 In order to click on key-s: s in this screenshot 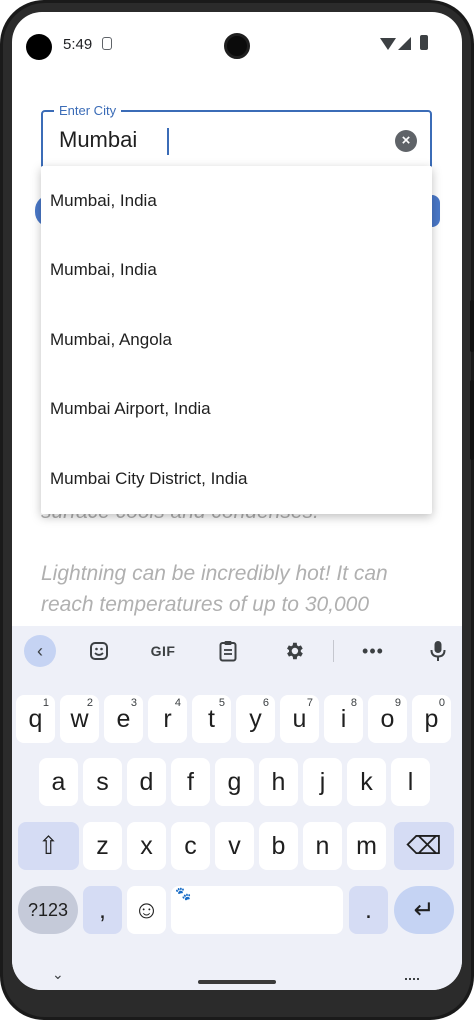, I will do `click(102, 782)`.